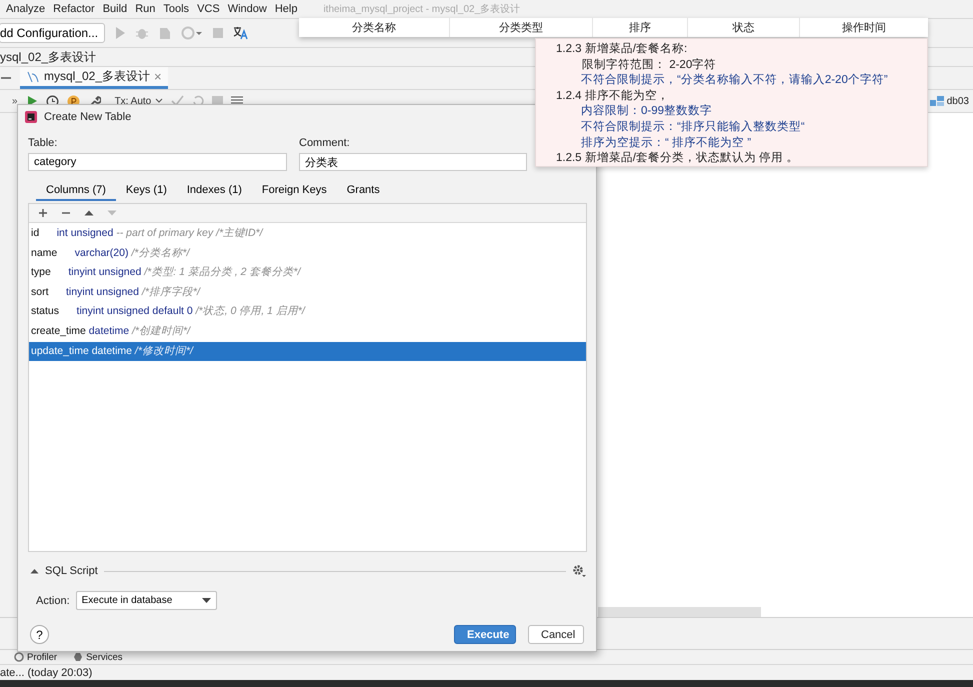 The width and height of the screenshot is (973, 687). Describe the element at coordinates (693, 127) in the screenshot. I see `note-line: 不符合限制提示：“排序只能输入整数类型“` at that location.